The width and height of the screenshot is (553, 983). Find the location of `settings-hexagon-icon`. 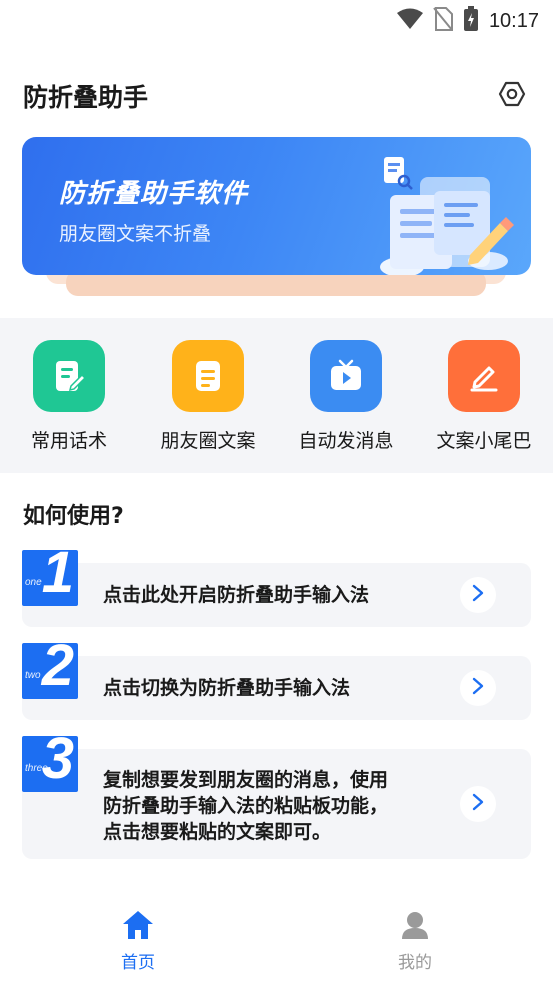

settings-hexagon-icon is located at coordinates (512, 96).